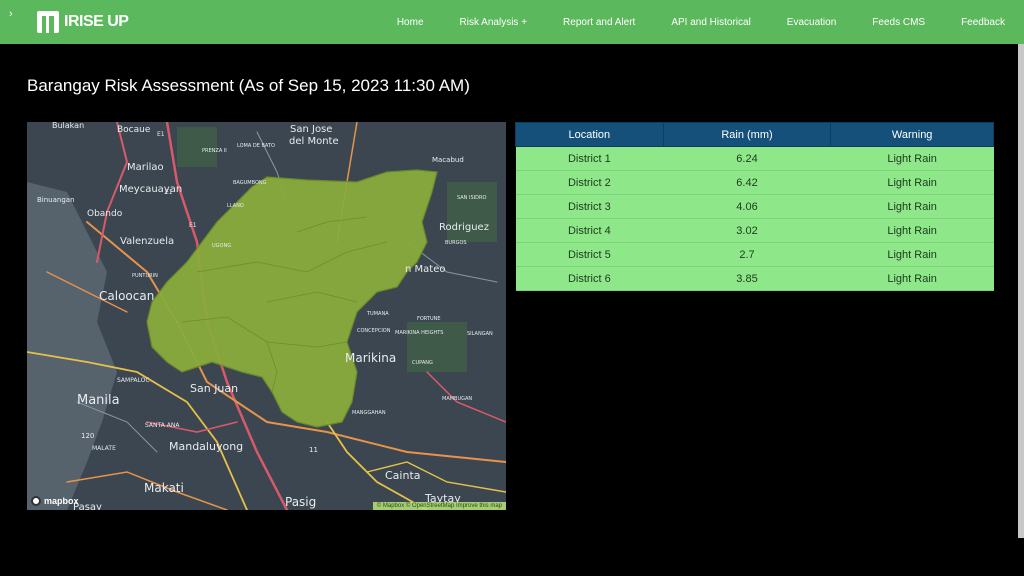 Image resolution: width=1024 pixels, height=576 pixels. I want to click on header-warning: Warning, so click(912, 134).